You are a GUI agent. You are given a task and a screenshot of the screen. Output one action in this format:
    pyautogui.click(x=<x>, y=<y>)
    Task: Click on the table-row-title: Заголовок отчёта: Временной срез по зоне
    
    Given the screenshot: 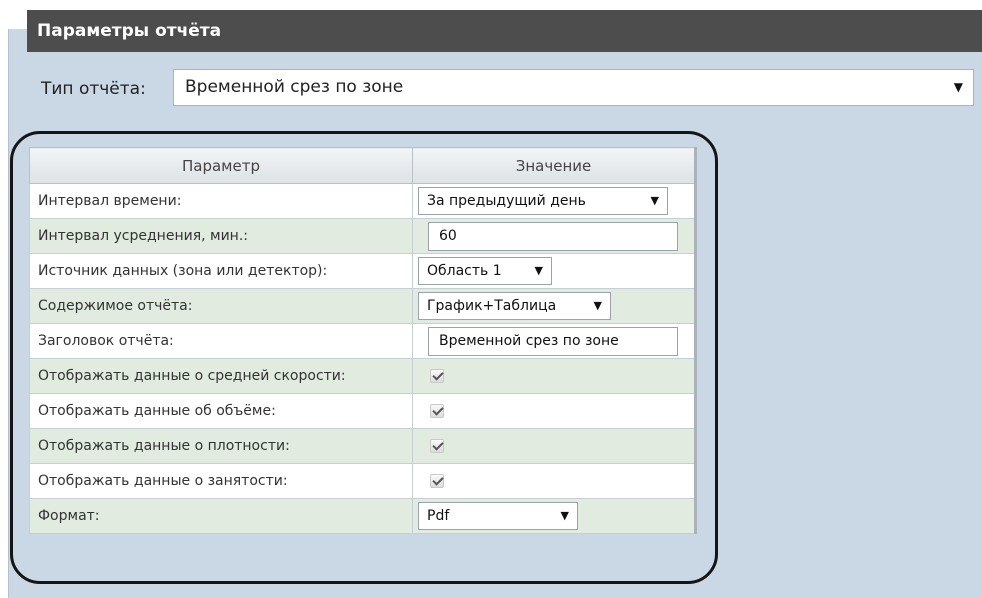 What is the action you would take?
    pyautogui.click(x=363, y=341)
    